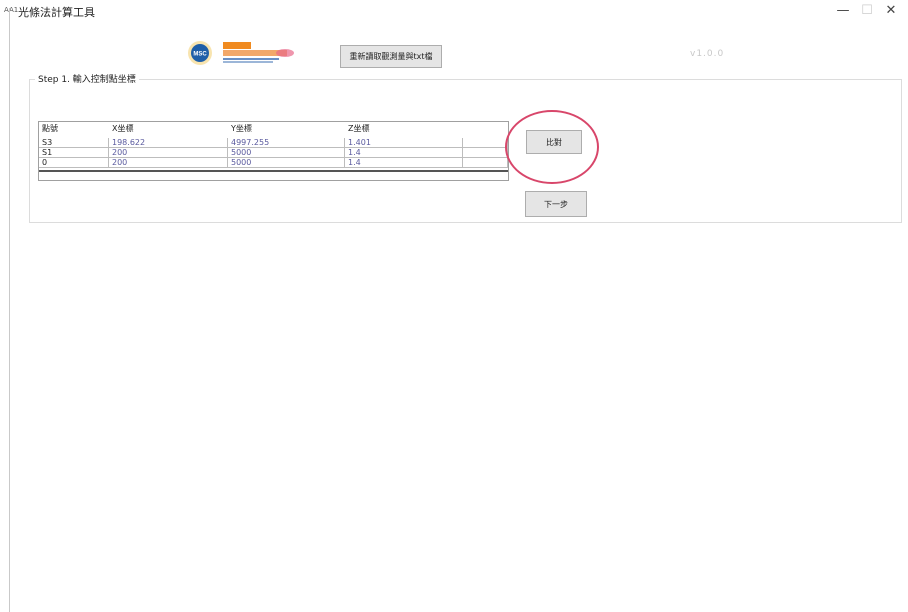 The width and height of the screenshot is (908, 612). Describe the element at coordinates (200, 55) in the screenshot. I see `logo-badge-text: MSC` at that location.